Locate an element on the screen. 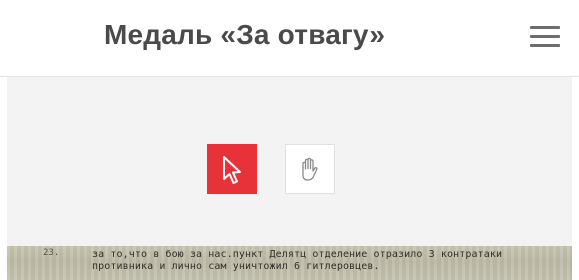  hand-icon is located at coordinates (310, 169).